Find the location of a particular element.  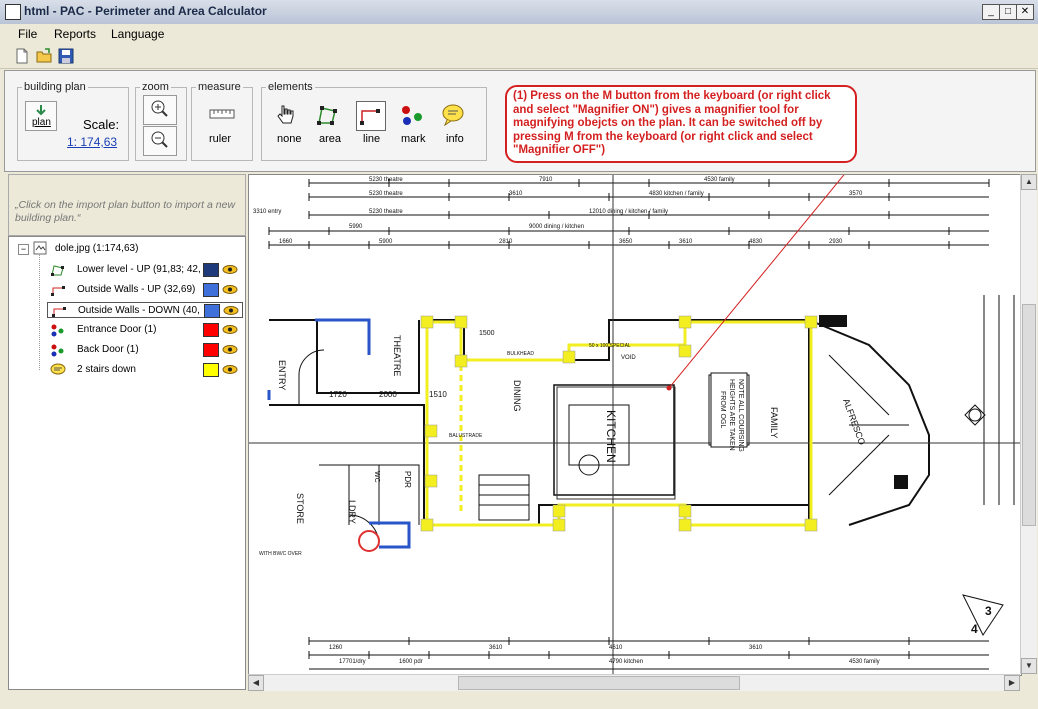

new-file-icon is located at coordinates (22, 56).